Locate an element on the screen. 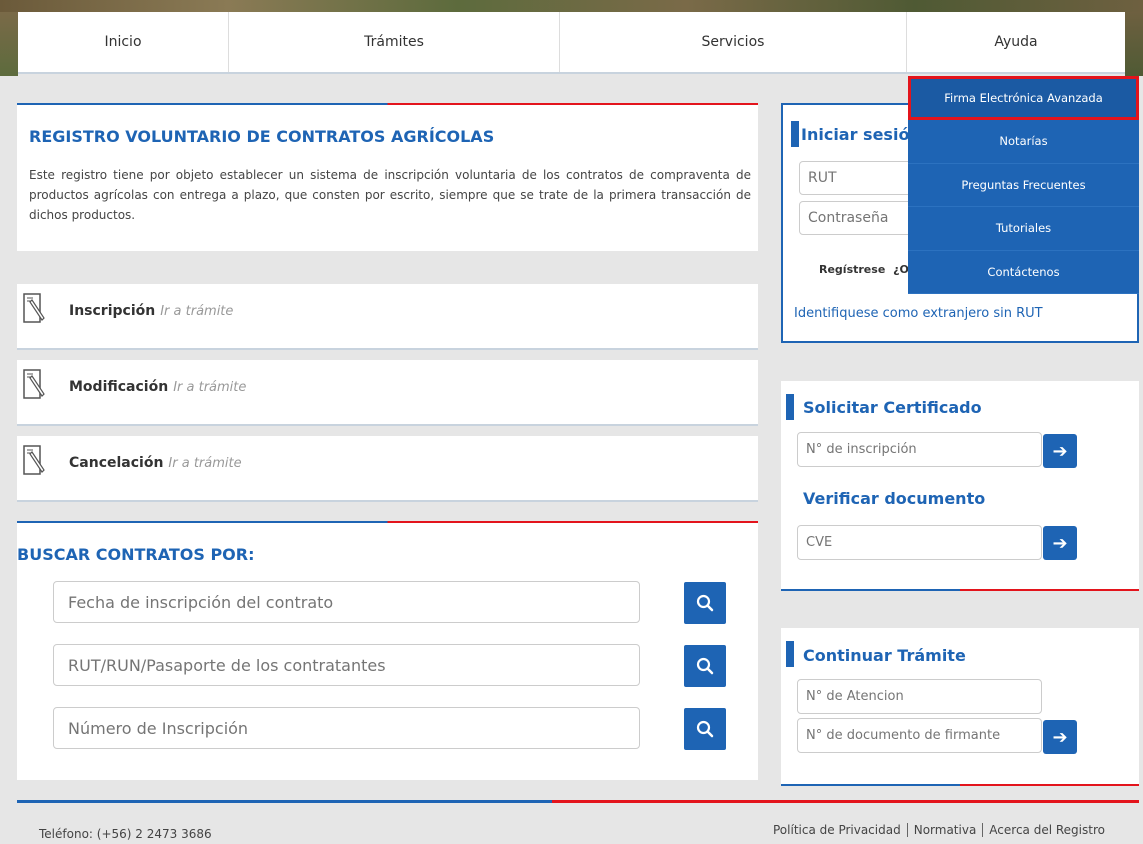 This screenshot has width=1143, height=844. cve-input is located at coordinates (919, 542).